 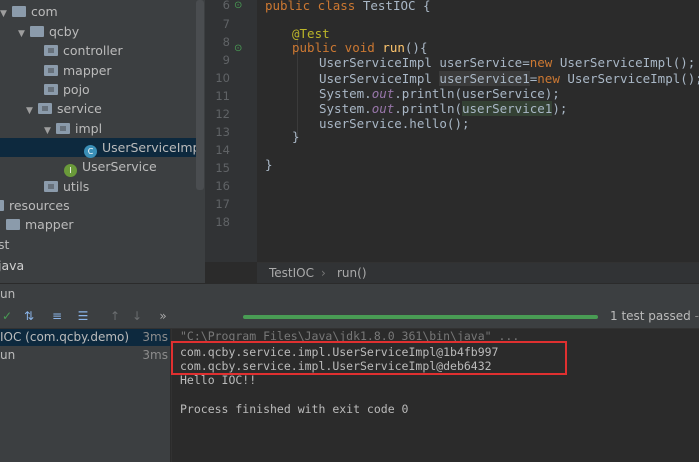 I want to click on line-number: 15, so click(x=222, y=168).